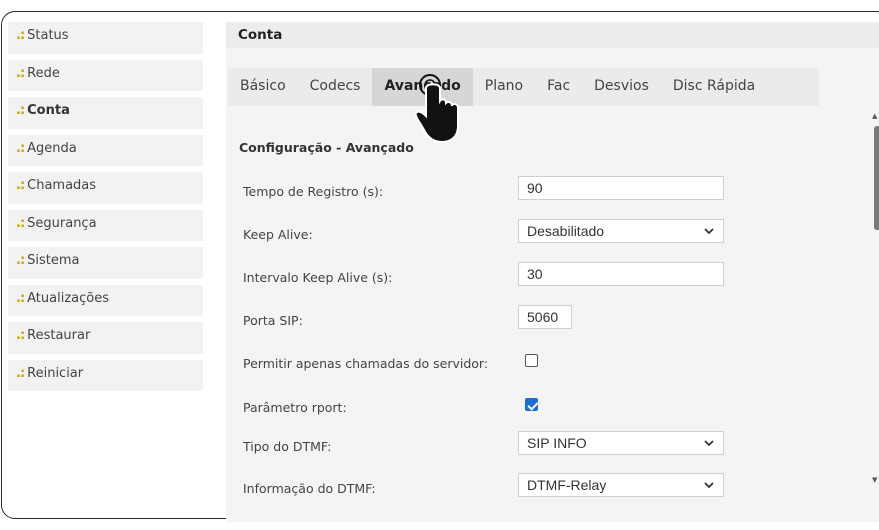 The height and width of the screenshot is (530, 879). I want to click on keep-alive-select: Desabilitado, so click(621, 231).